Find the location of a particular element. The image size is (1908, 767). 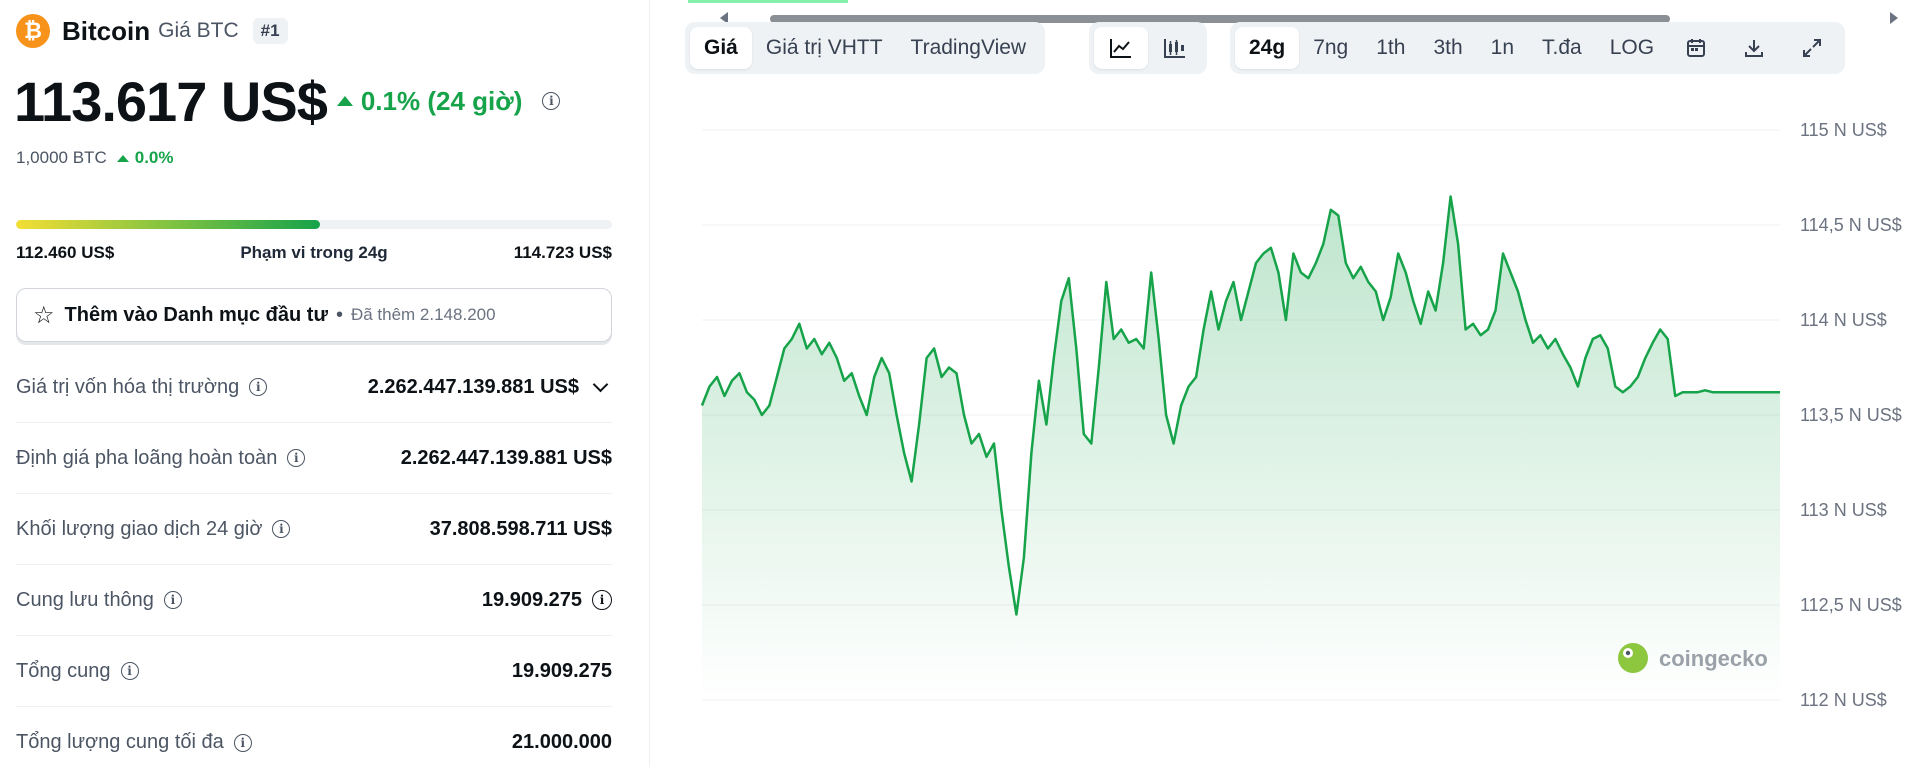

btc-value: 1,0000 BTC is located at coordinates (61, 157).